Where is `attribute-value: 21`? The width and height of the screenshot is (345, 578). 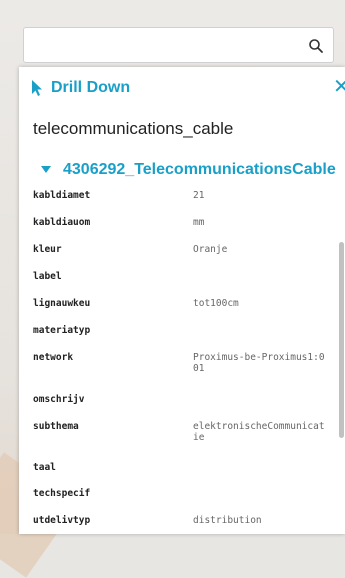
attribute-value: 21 is located at coordinates (199, 195).